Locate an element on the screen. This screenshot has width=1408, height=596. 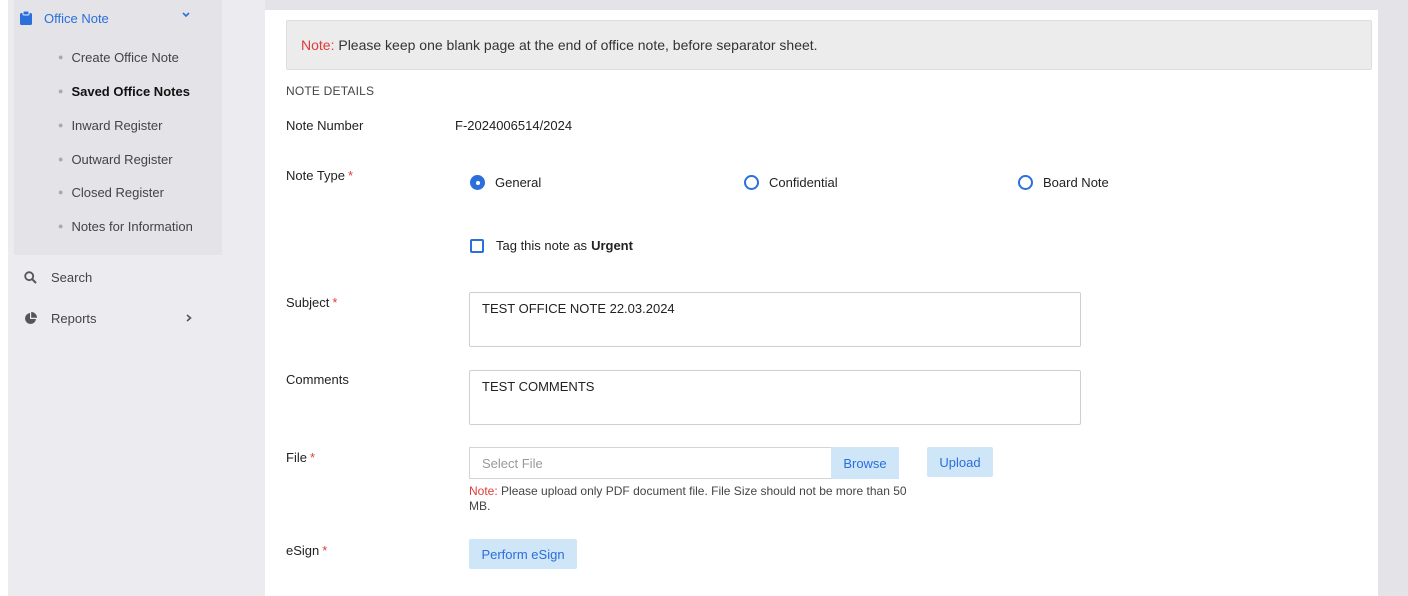
sidebar-subitem-saved-office-notes: ● Saved Office Notes is located at coordinates (124, 91).